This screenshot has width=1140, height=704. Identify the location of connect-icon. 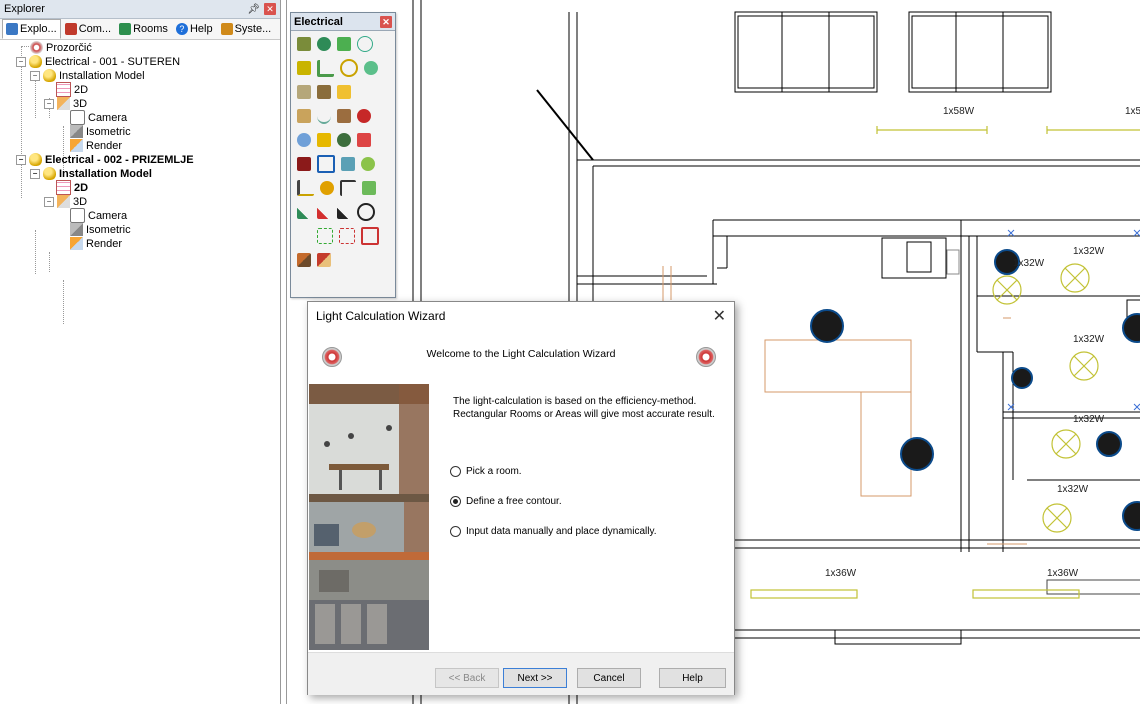
(368, 164).